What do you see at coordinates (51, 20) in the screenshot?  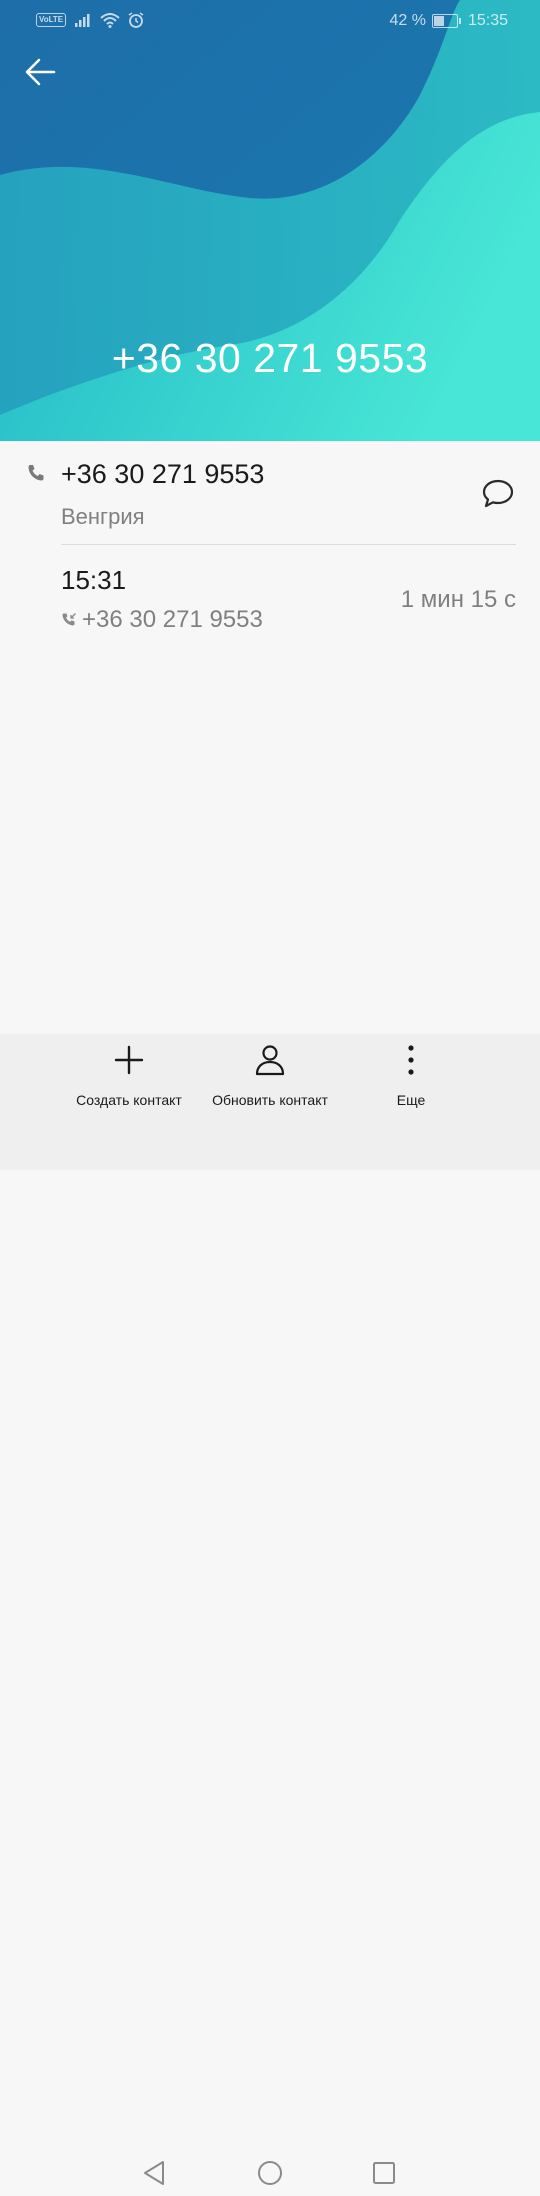 I see `volte-badge: VoLTE` at bounding box center [51, 20].